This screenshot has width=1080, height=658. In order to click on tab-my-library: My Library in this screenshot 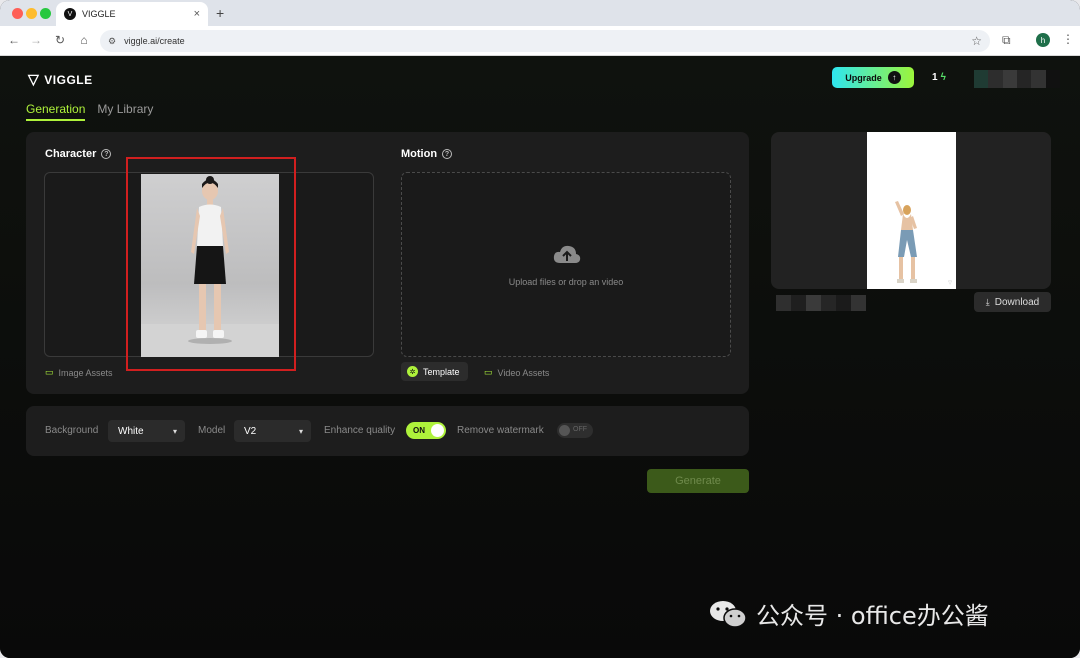, I will do `click(125, 111)`.